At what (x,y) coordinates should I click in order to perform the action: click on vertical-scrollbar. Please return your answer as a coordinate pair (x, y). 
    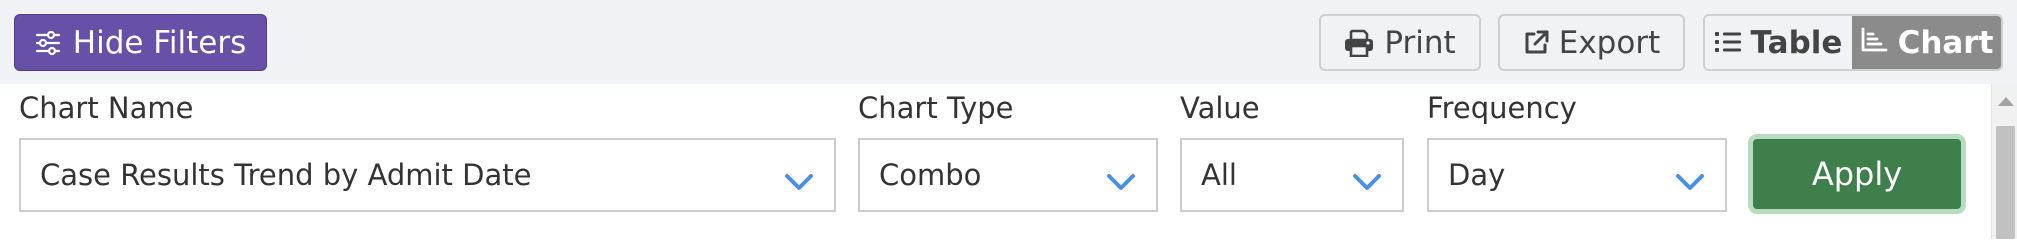
    Looking at the image, I should click on (2004, 161).